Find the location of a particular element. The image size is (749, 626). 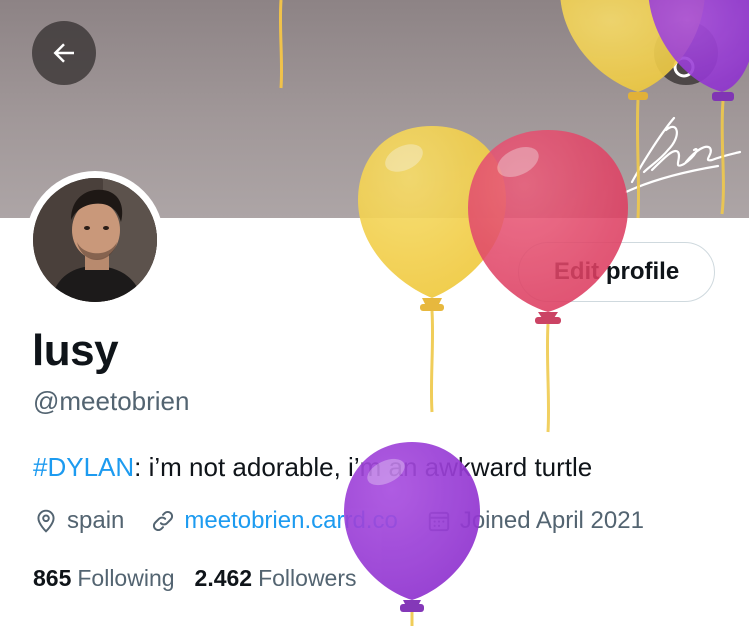

follow-stats: 865 Following 2.462 Followers is located at coordinates (205, 578).